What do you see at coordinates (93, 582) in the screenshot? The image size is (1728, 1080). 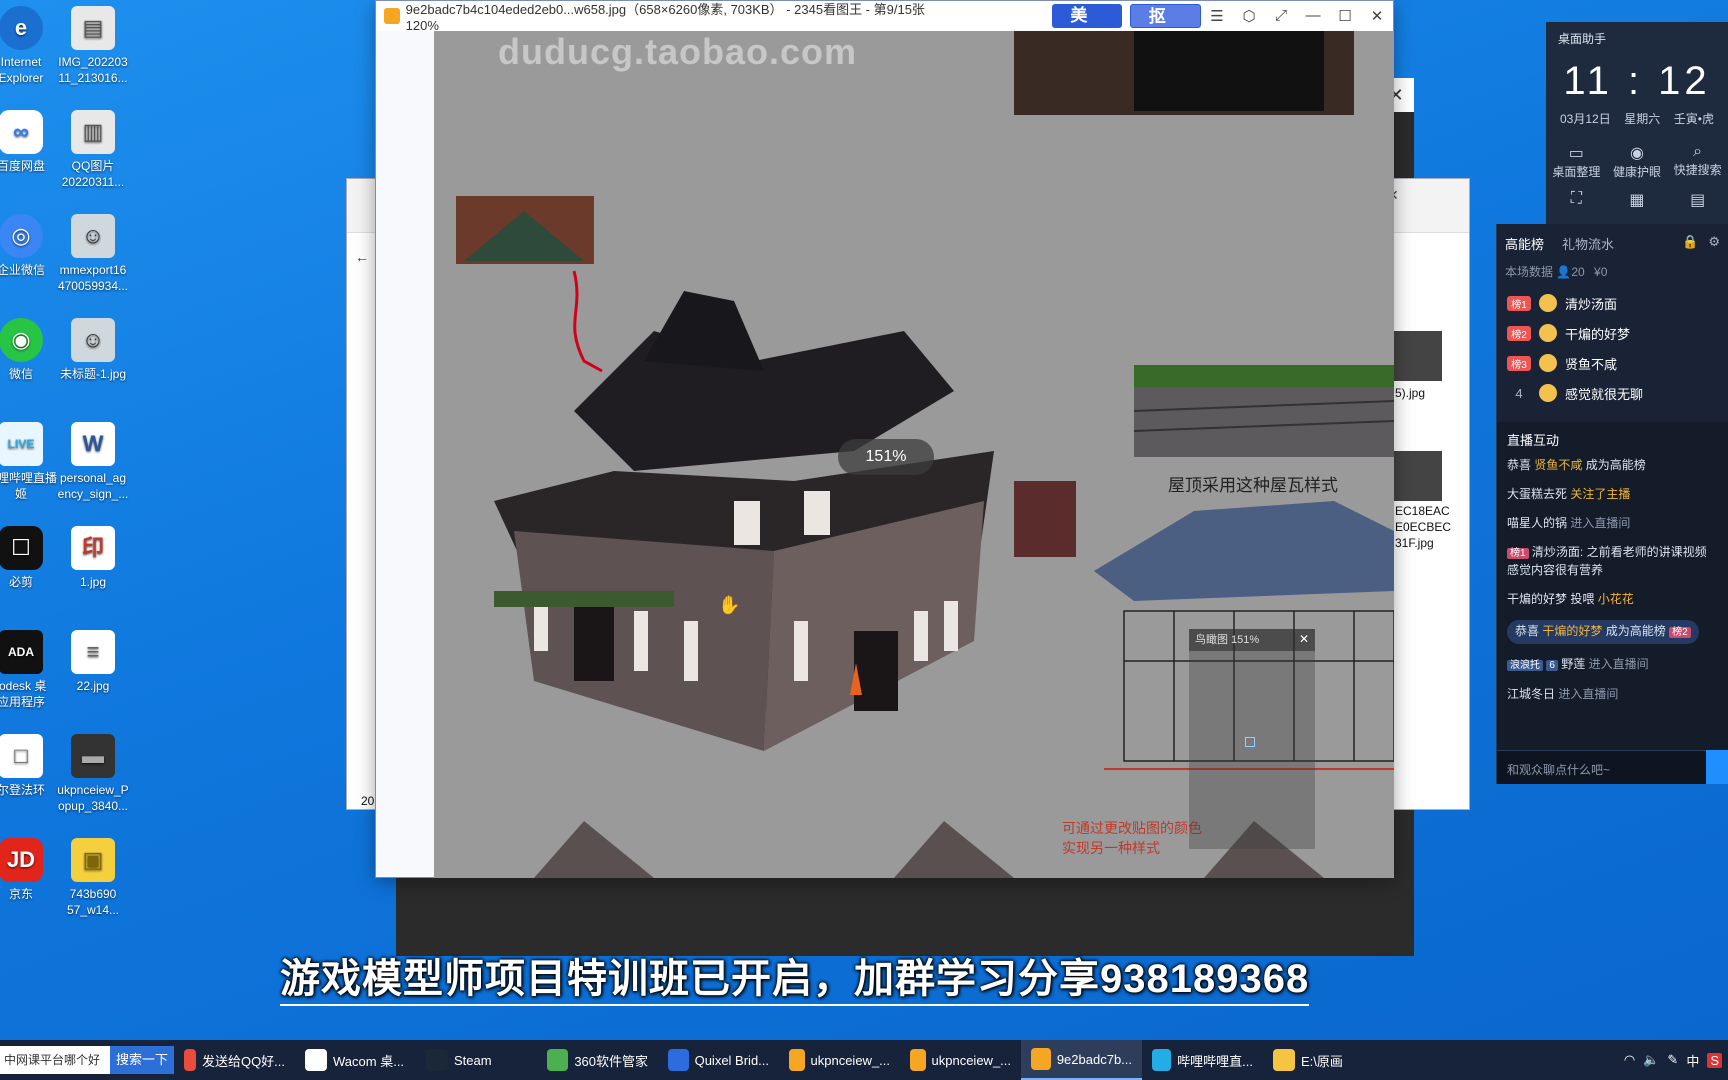 I see `shortcut-label: 1.jpg` at bounding box center [93, 582].